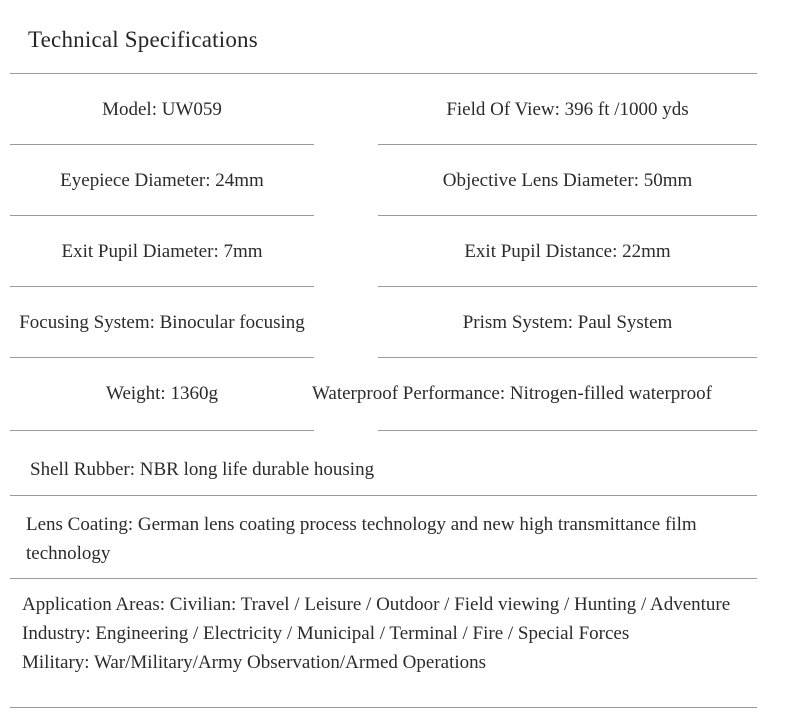 The image size is (790, 715). Describe the element at coordinates (162, 430) in the screenshot. I see `divider-row5-left` at that location.